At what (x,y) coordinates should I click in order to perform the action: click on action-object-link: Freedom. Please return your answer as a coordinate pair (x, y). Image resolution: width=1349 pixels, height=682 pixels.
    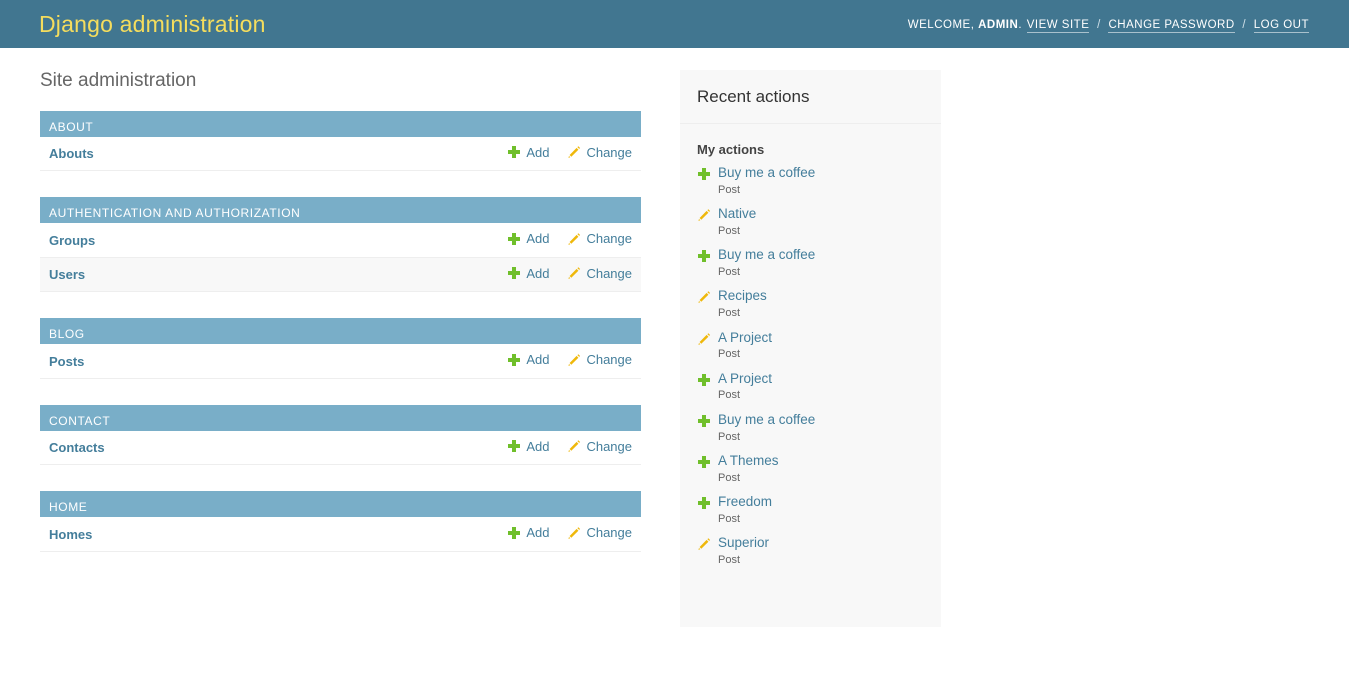
    Looking at the image, I should click on (745, 502).